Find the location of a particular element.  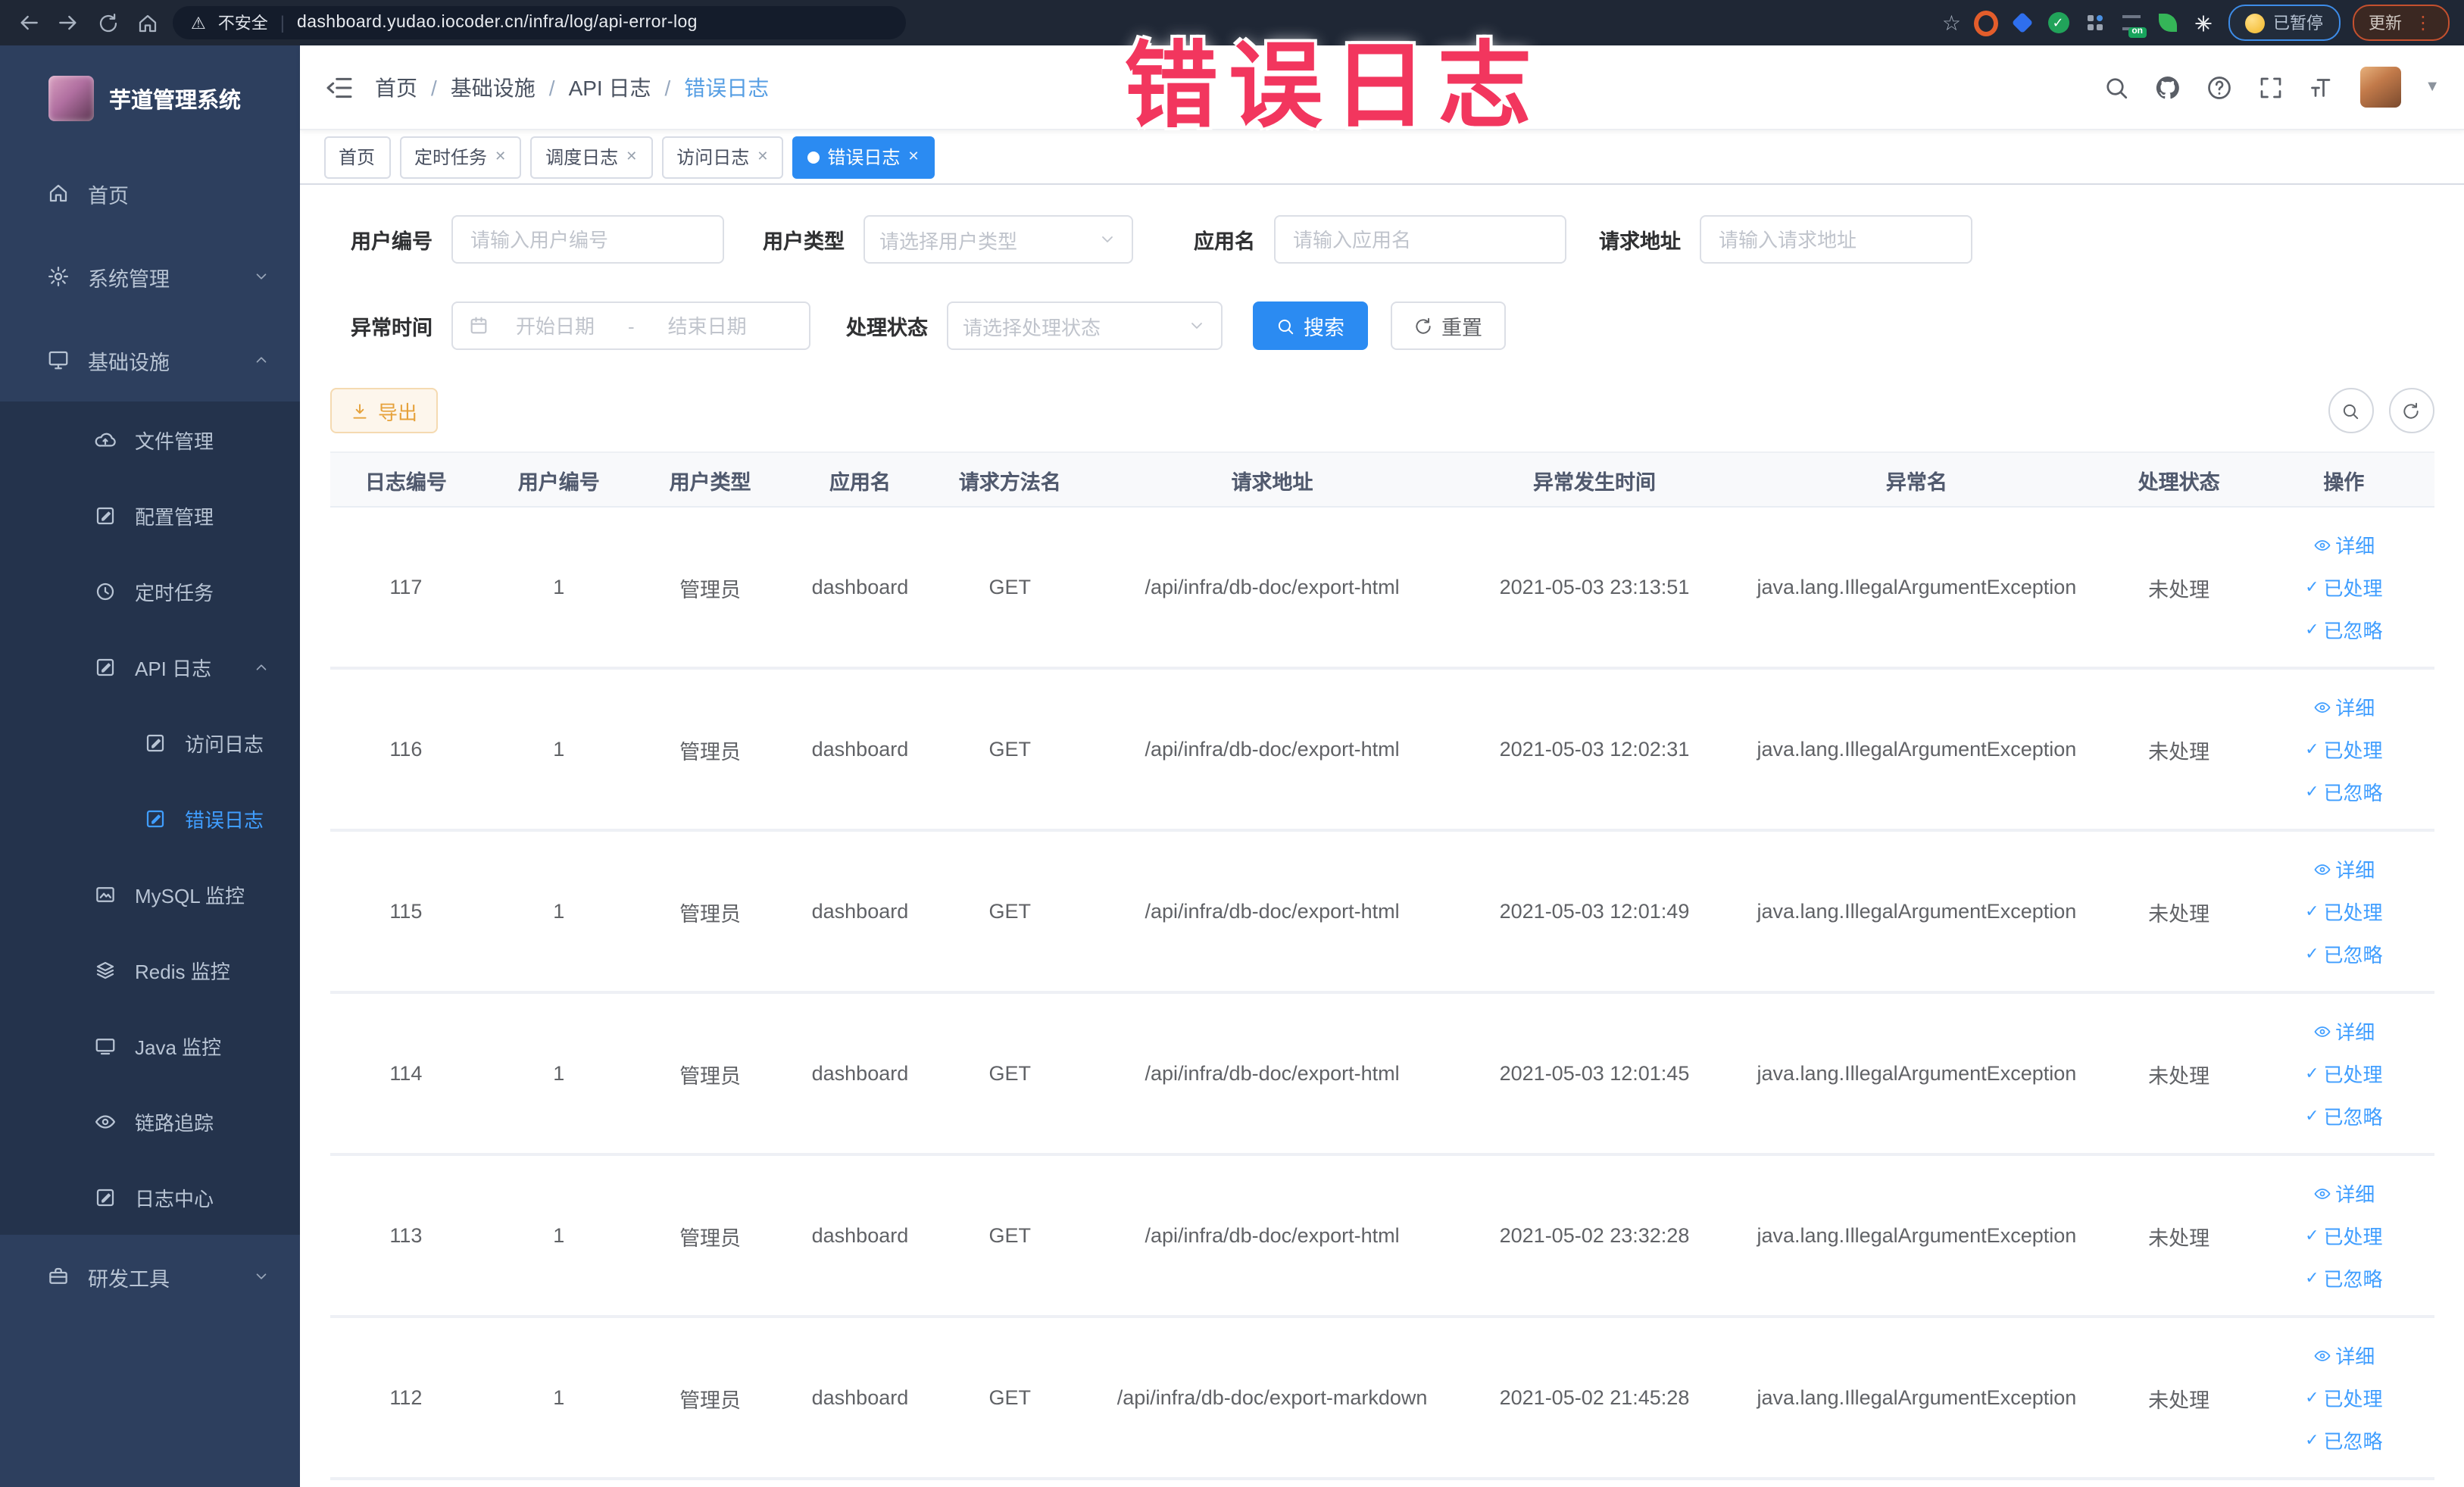

extension-leaf-icon is located at coordinates (2167, 23).